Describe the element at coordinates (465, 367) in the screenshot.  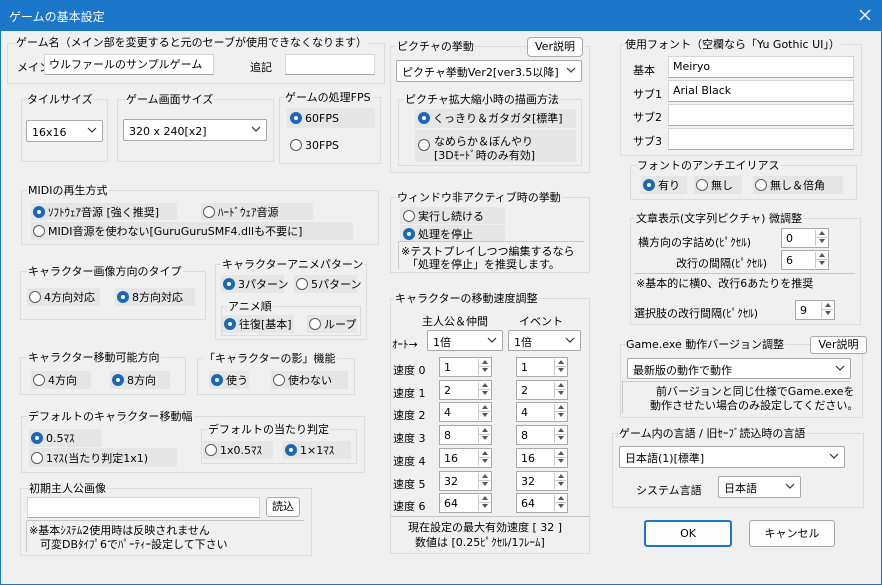
I see `speed-hero-spin: 1` at that location.